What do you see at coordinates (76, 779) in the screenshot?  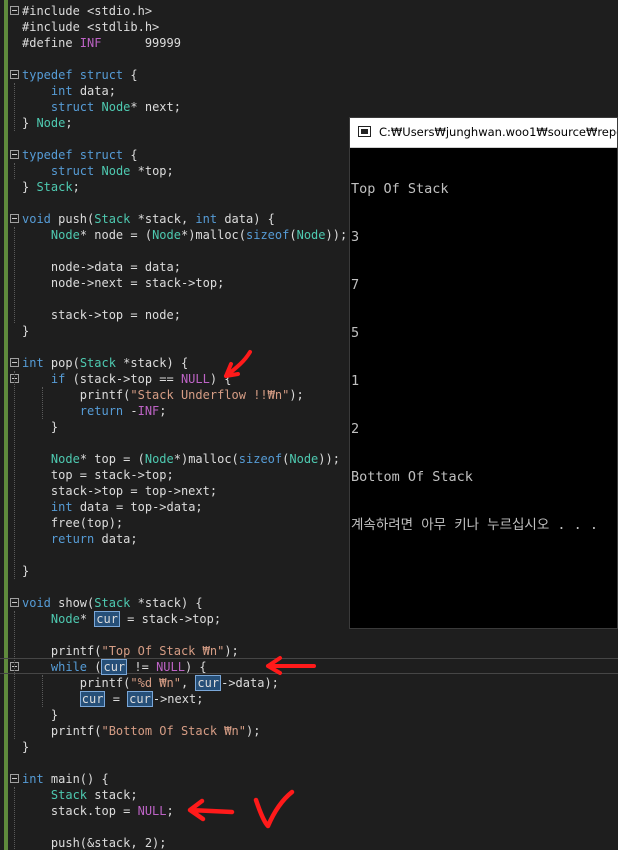 I see `code-token: main() {` at bounding box center [76, 779].